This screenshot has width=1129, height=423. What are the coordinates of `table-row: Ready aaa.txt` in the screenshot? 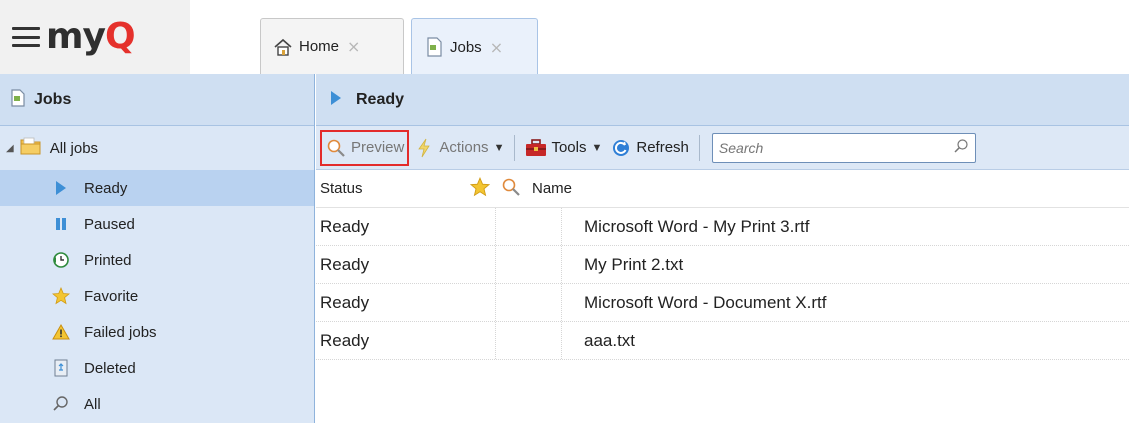 It's located at (722, 341).